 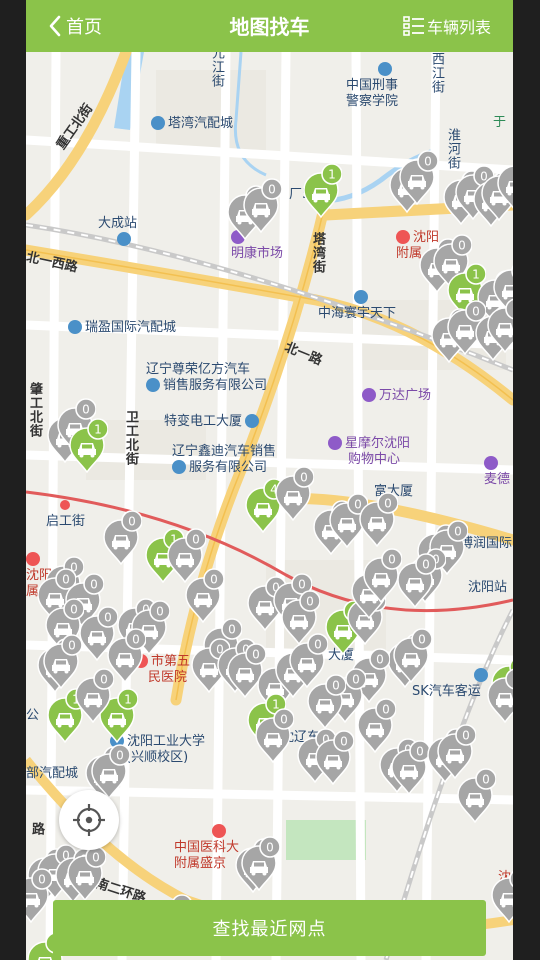 I want to click on vehicle-list-button: 车辆列表, so click(x=447, y=26).